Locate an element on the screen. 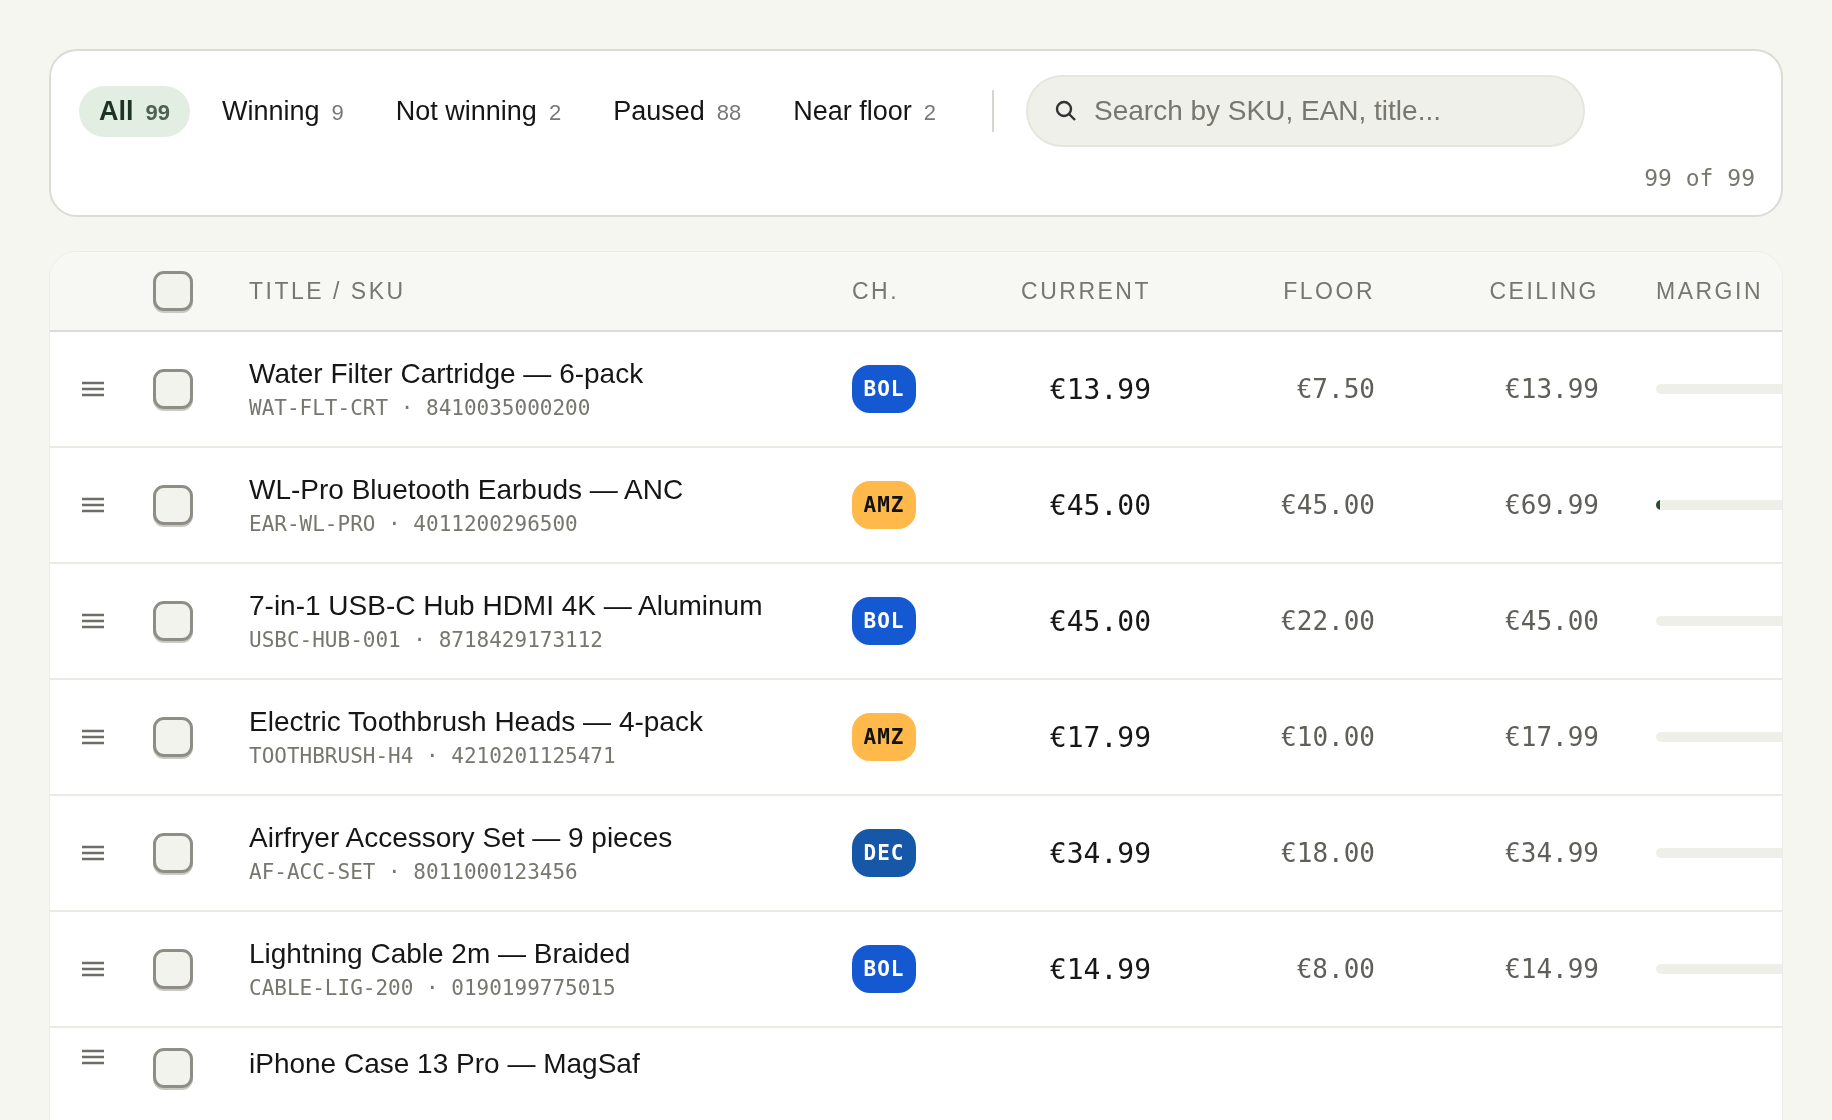 This screenshot has width=1832, height=1120. filter-tab: Not winning 2 is located at coordinates (478, 111).